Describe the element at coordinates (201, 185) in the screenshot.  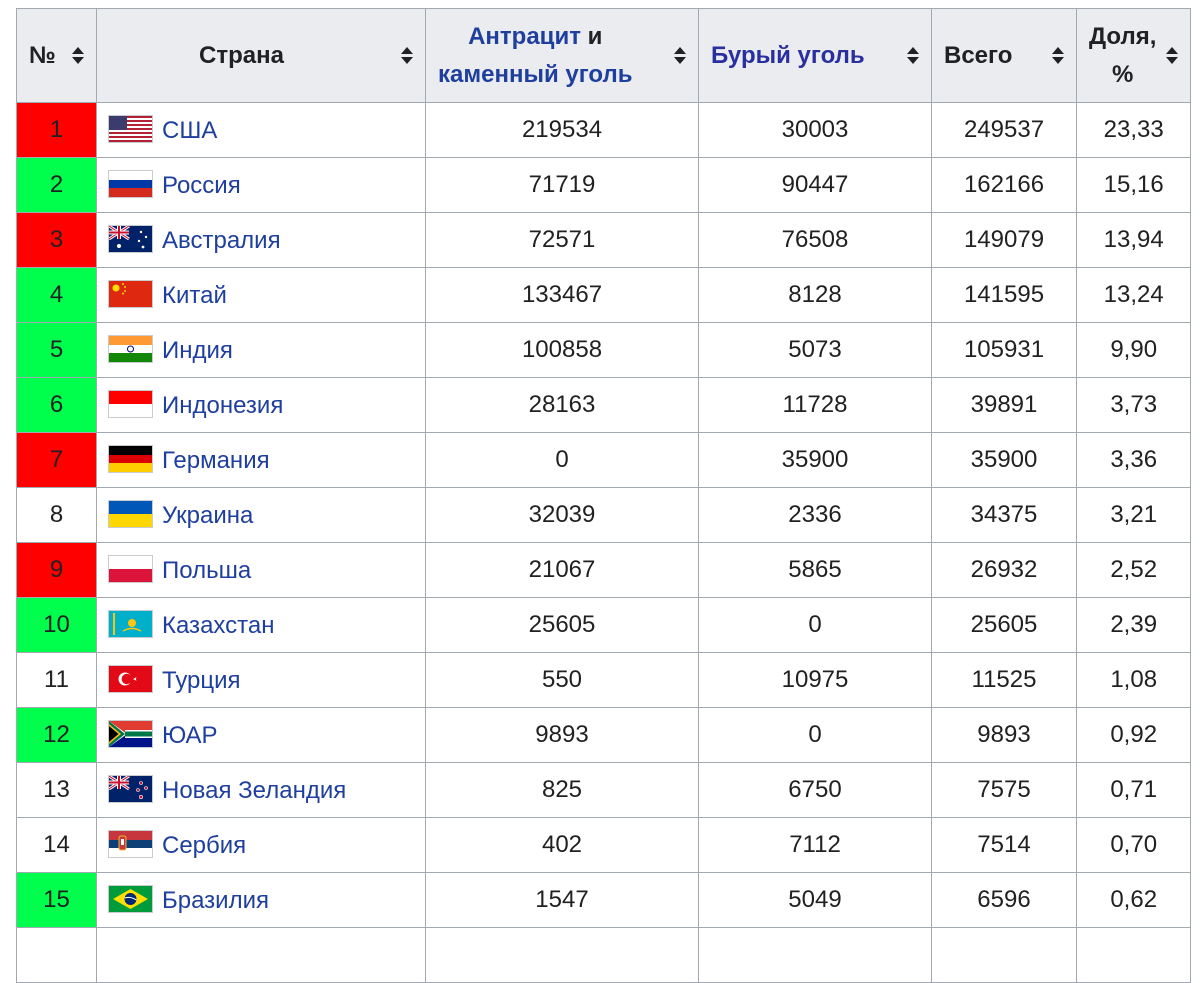
I see `country-link: Россия` at that location.